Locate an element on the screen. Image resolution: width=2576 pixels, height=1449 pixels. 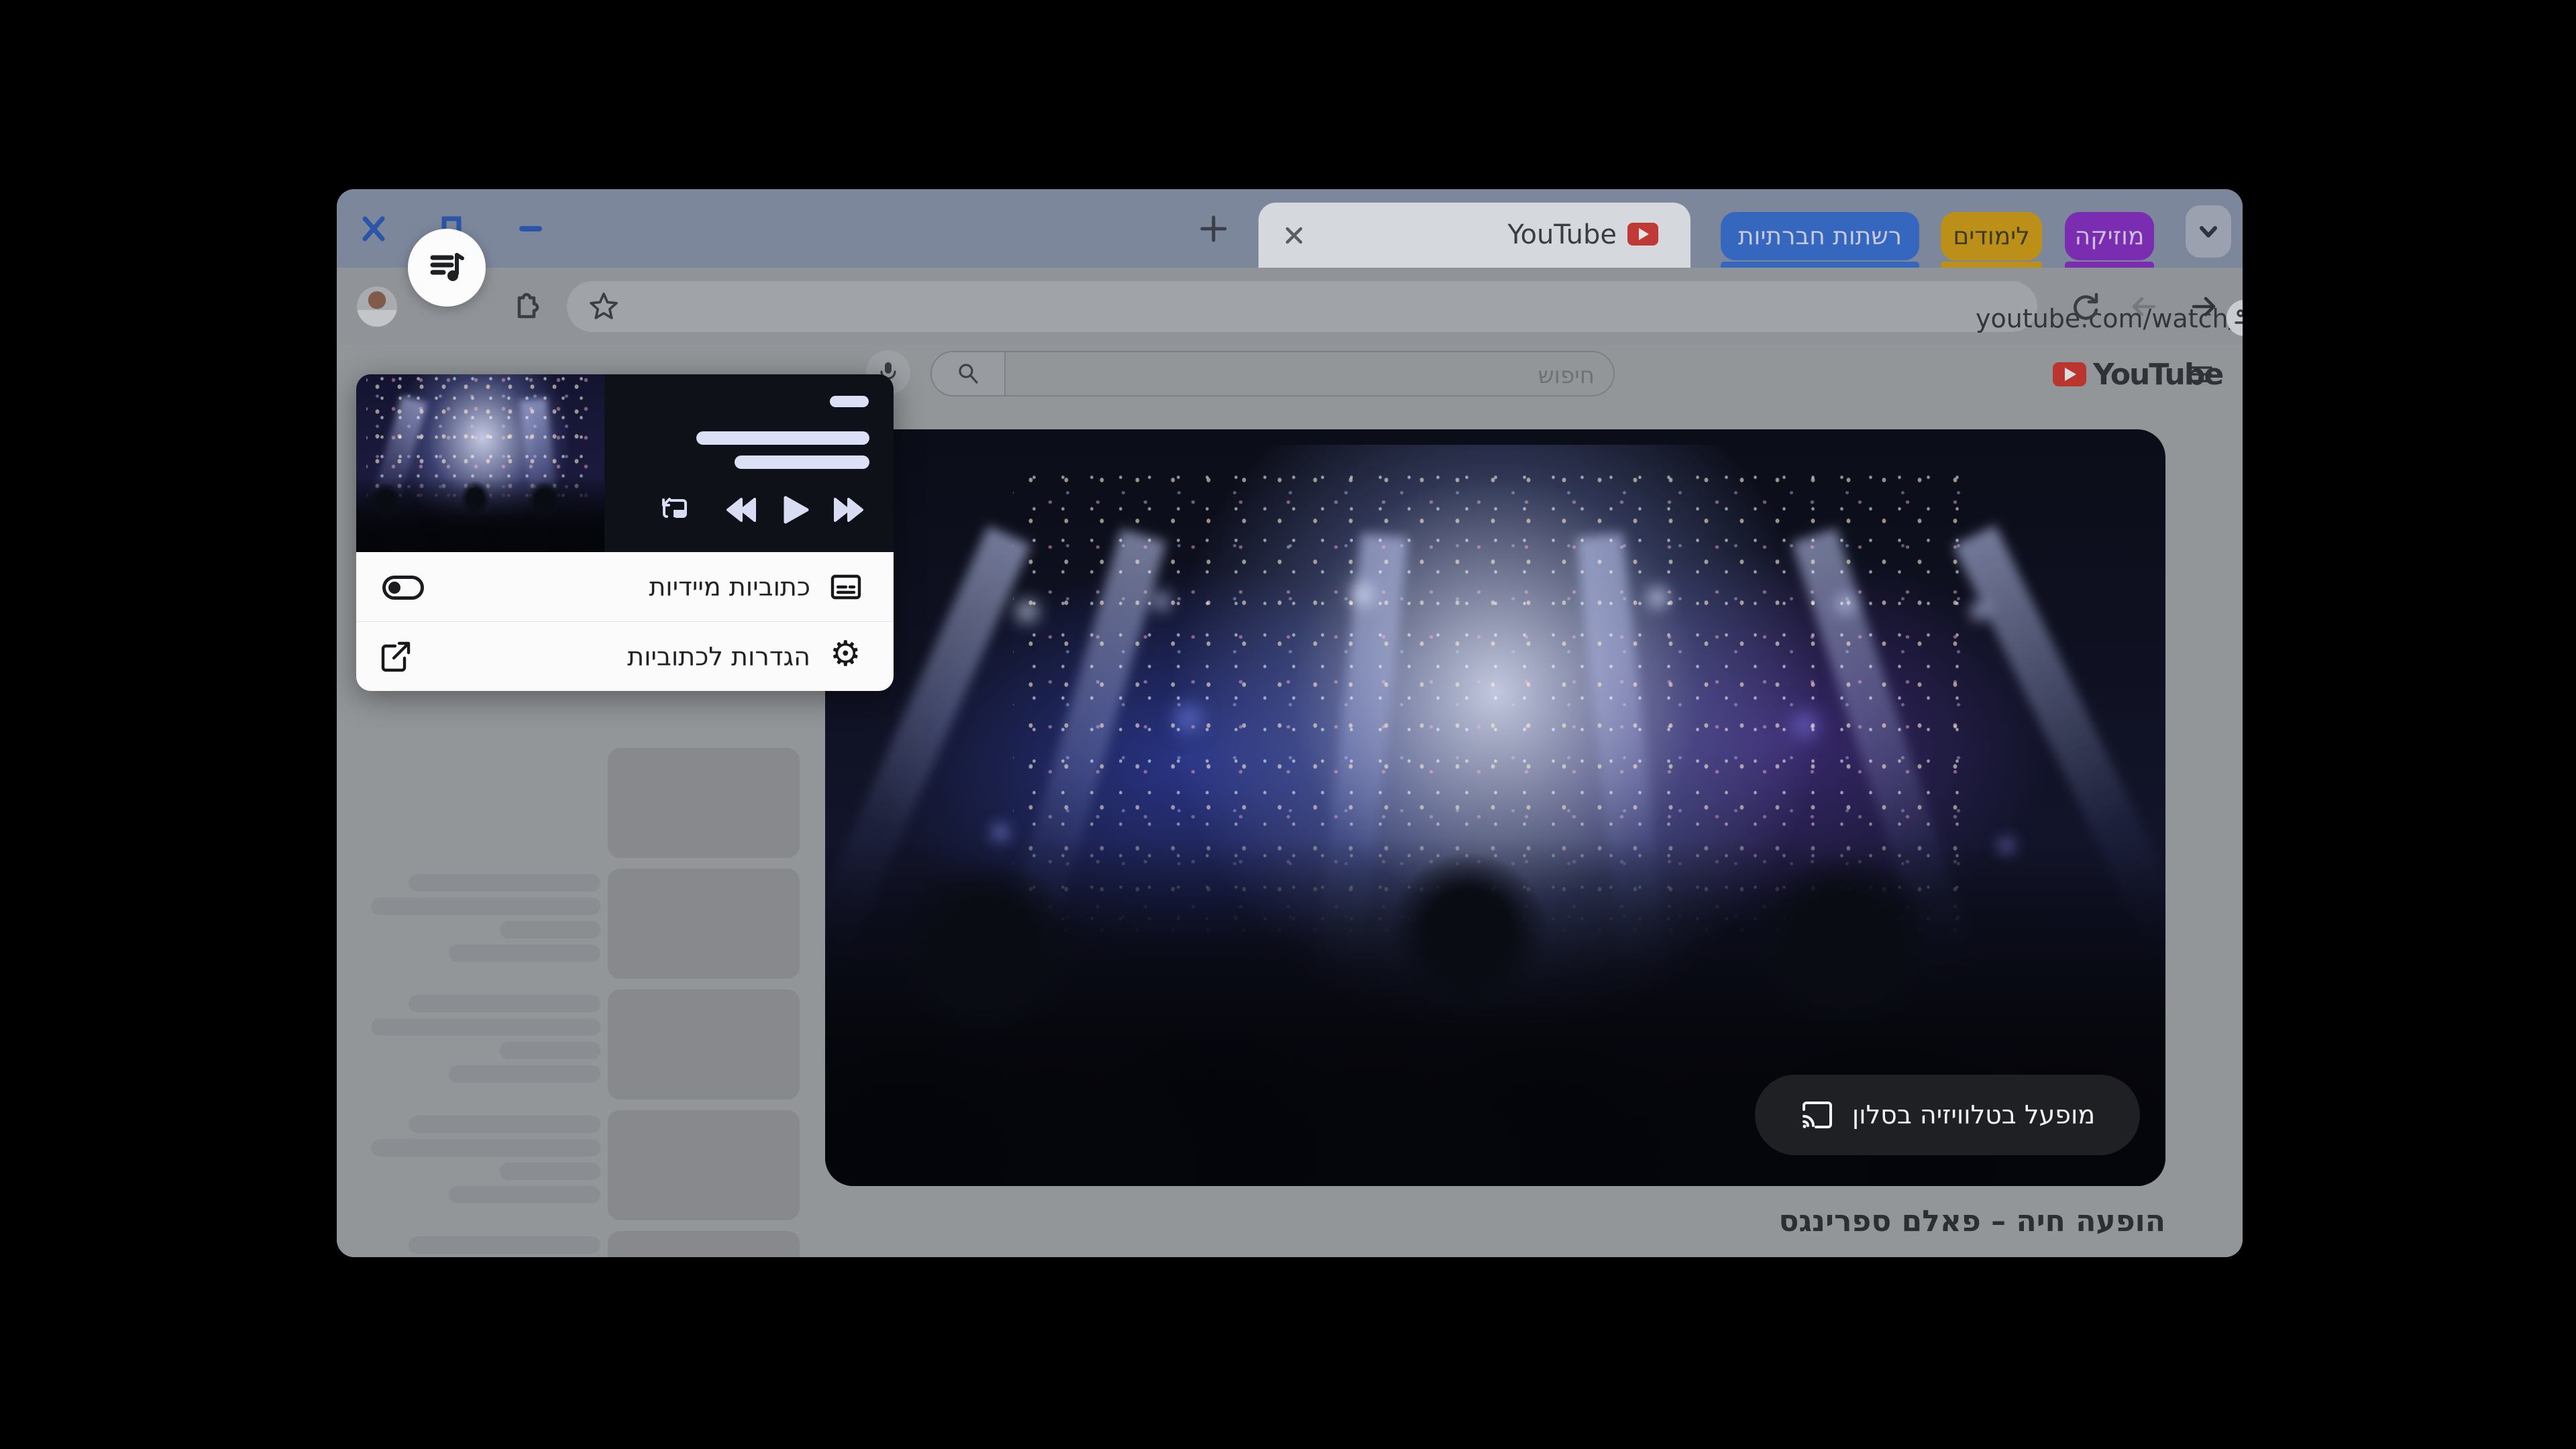
tab-close-icon is located at coordinates (1294, 235).